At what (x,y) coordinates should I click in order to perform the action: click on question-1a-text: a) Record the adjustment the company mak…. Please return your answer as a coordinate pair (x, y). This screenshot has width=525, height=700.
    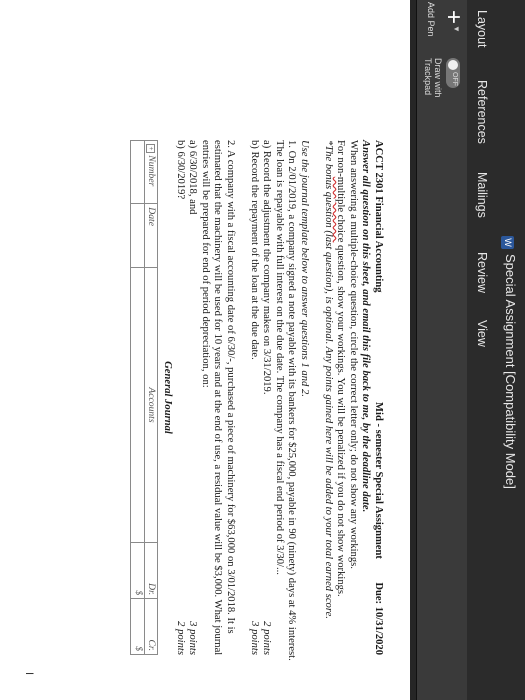
    Looking at the image, I should click on (267, 267).